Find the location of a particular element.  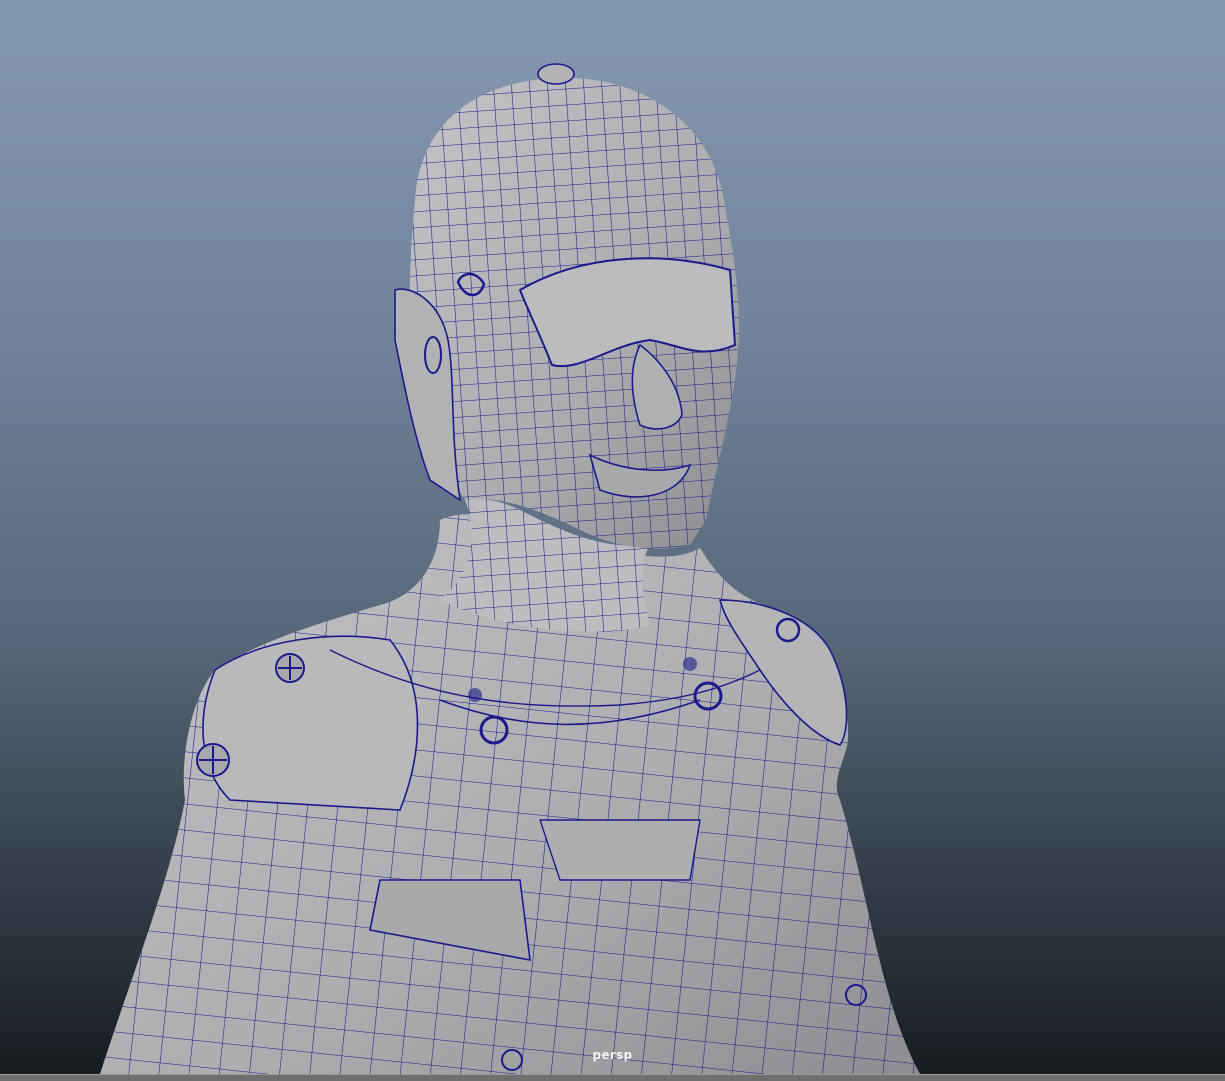

camera-name-label: persp is located at coordinates (612, 1055).